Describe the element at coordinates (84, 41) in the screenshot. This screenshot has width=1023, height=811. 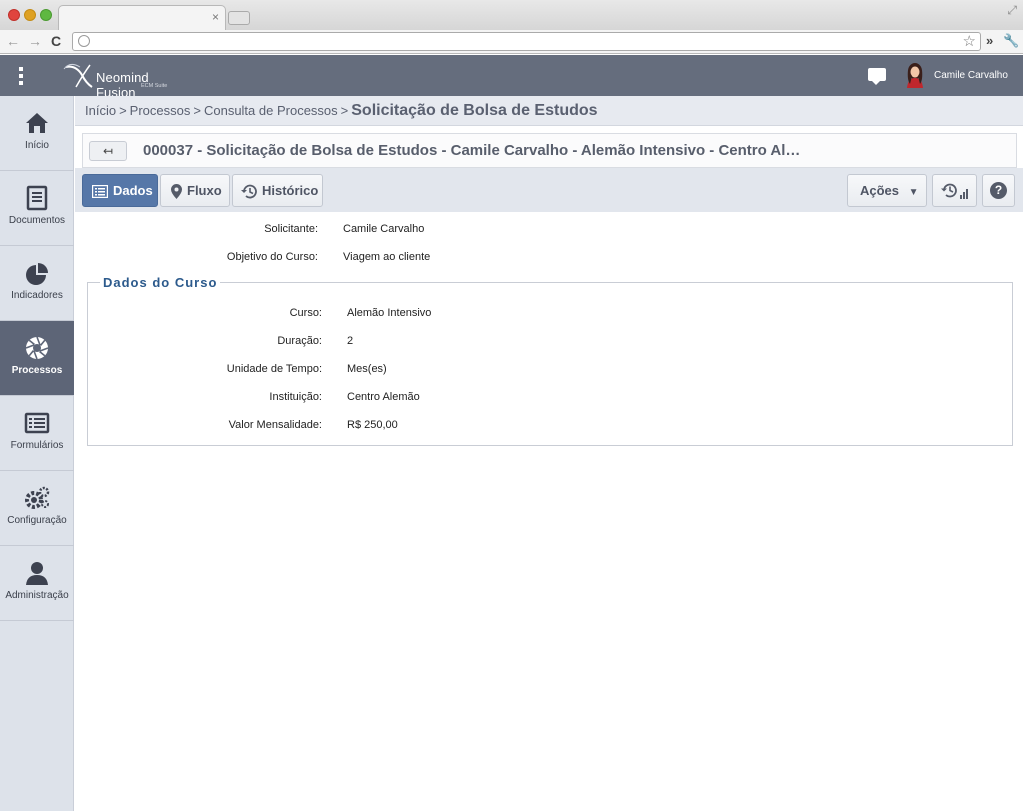
I see `globe-icon` at that location.